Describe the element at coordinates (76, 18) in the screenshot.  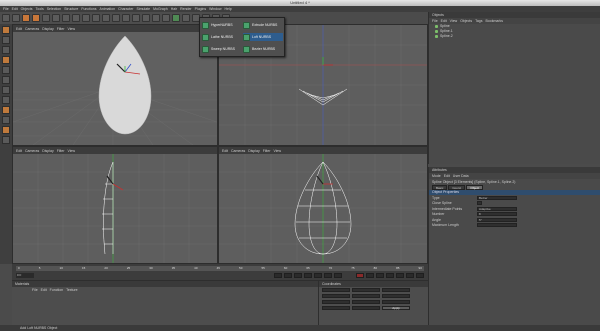
I see `x-axis-icon` at that location.